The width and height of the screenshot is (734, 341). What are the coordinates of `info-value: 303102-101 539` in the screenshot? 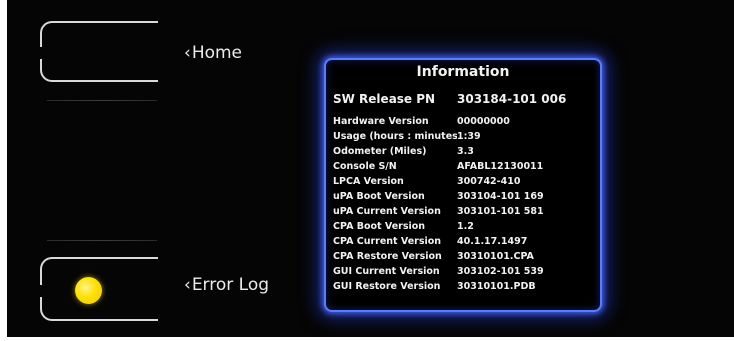 It's located at (500, 271).